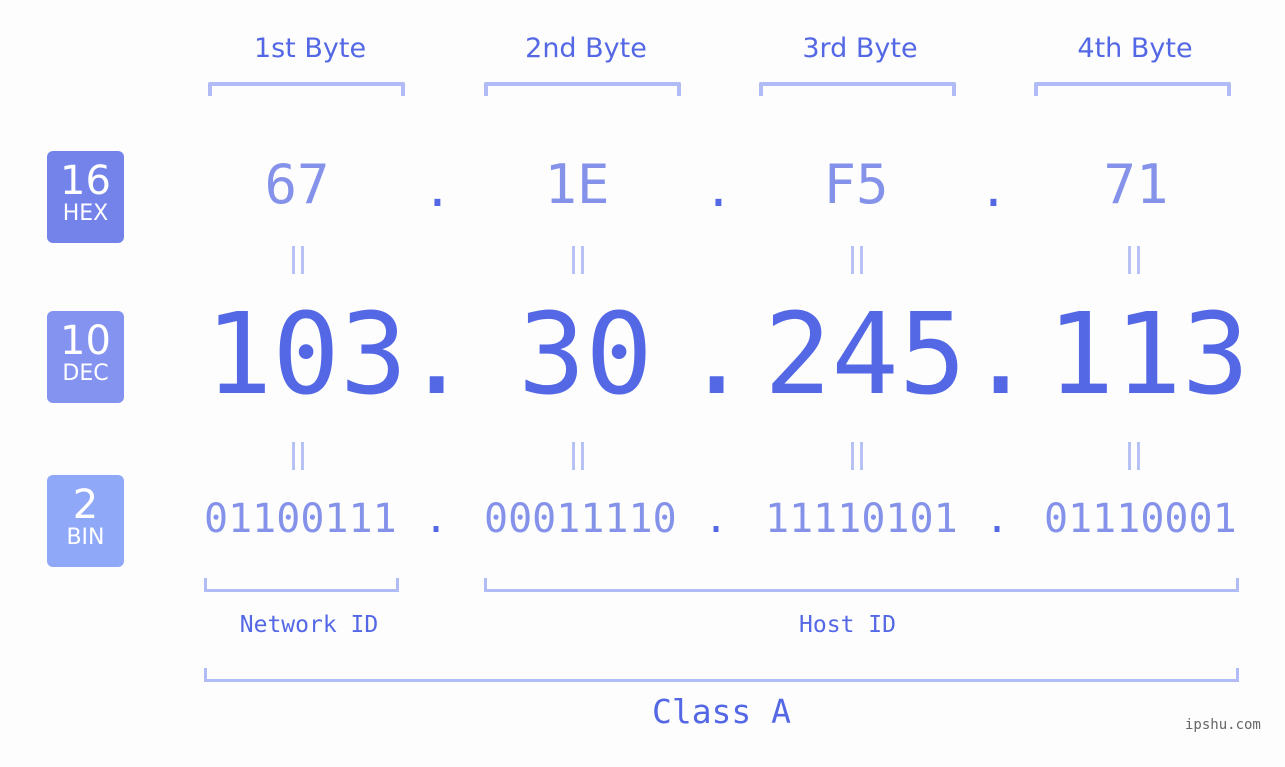 Image resolution: width=1285 pixels, height=767 pixels. What do you see at coordinates (580, 519) in the screenshot?
I see `bin-byte-2: 00011110` at bounding box center [580, 519].